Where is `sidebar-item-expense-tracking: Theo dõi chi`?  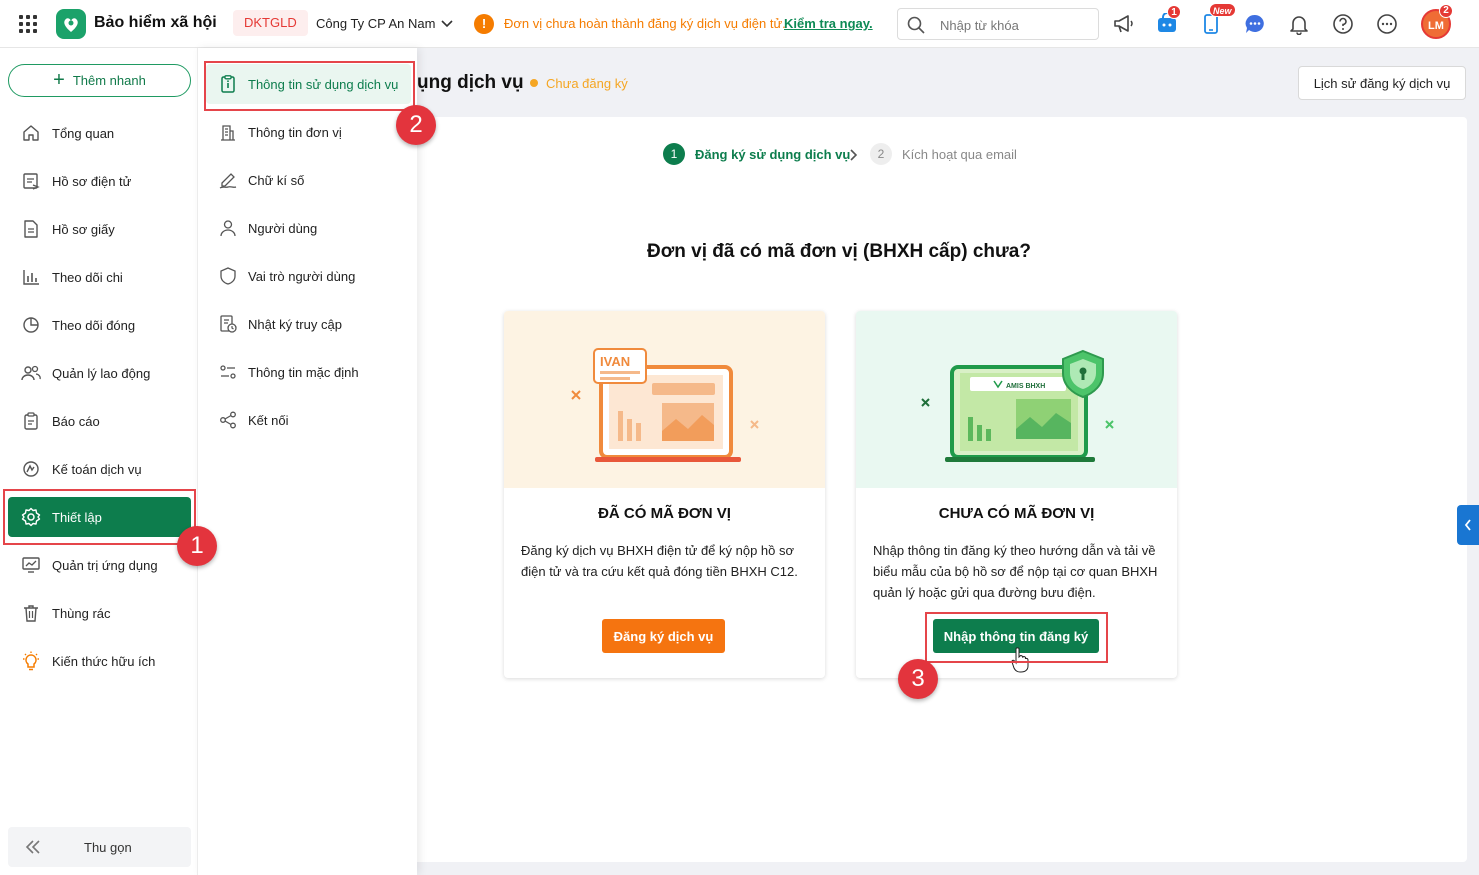 sidebar-item-expense-tracking: Theo dõi chi is located at coordinates (99, 277).